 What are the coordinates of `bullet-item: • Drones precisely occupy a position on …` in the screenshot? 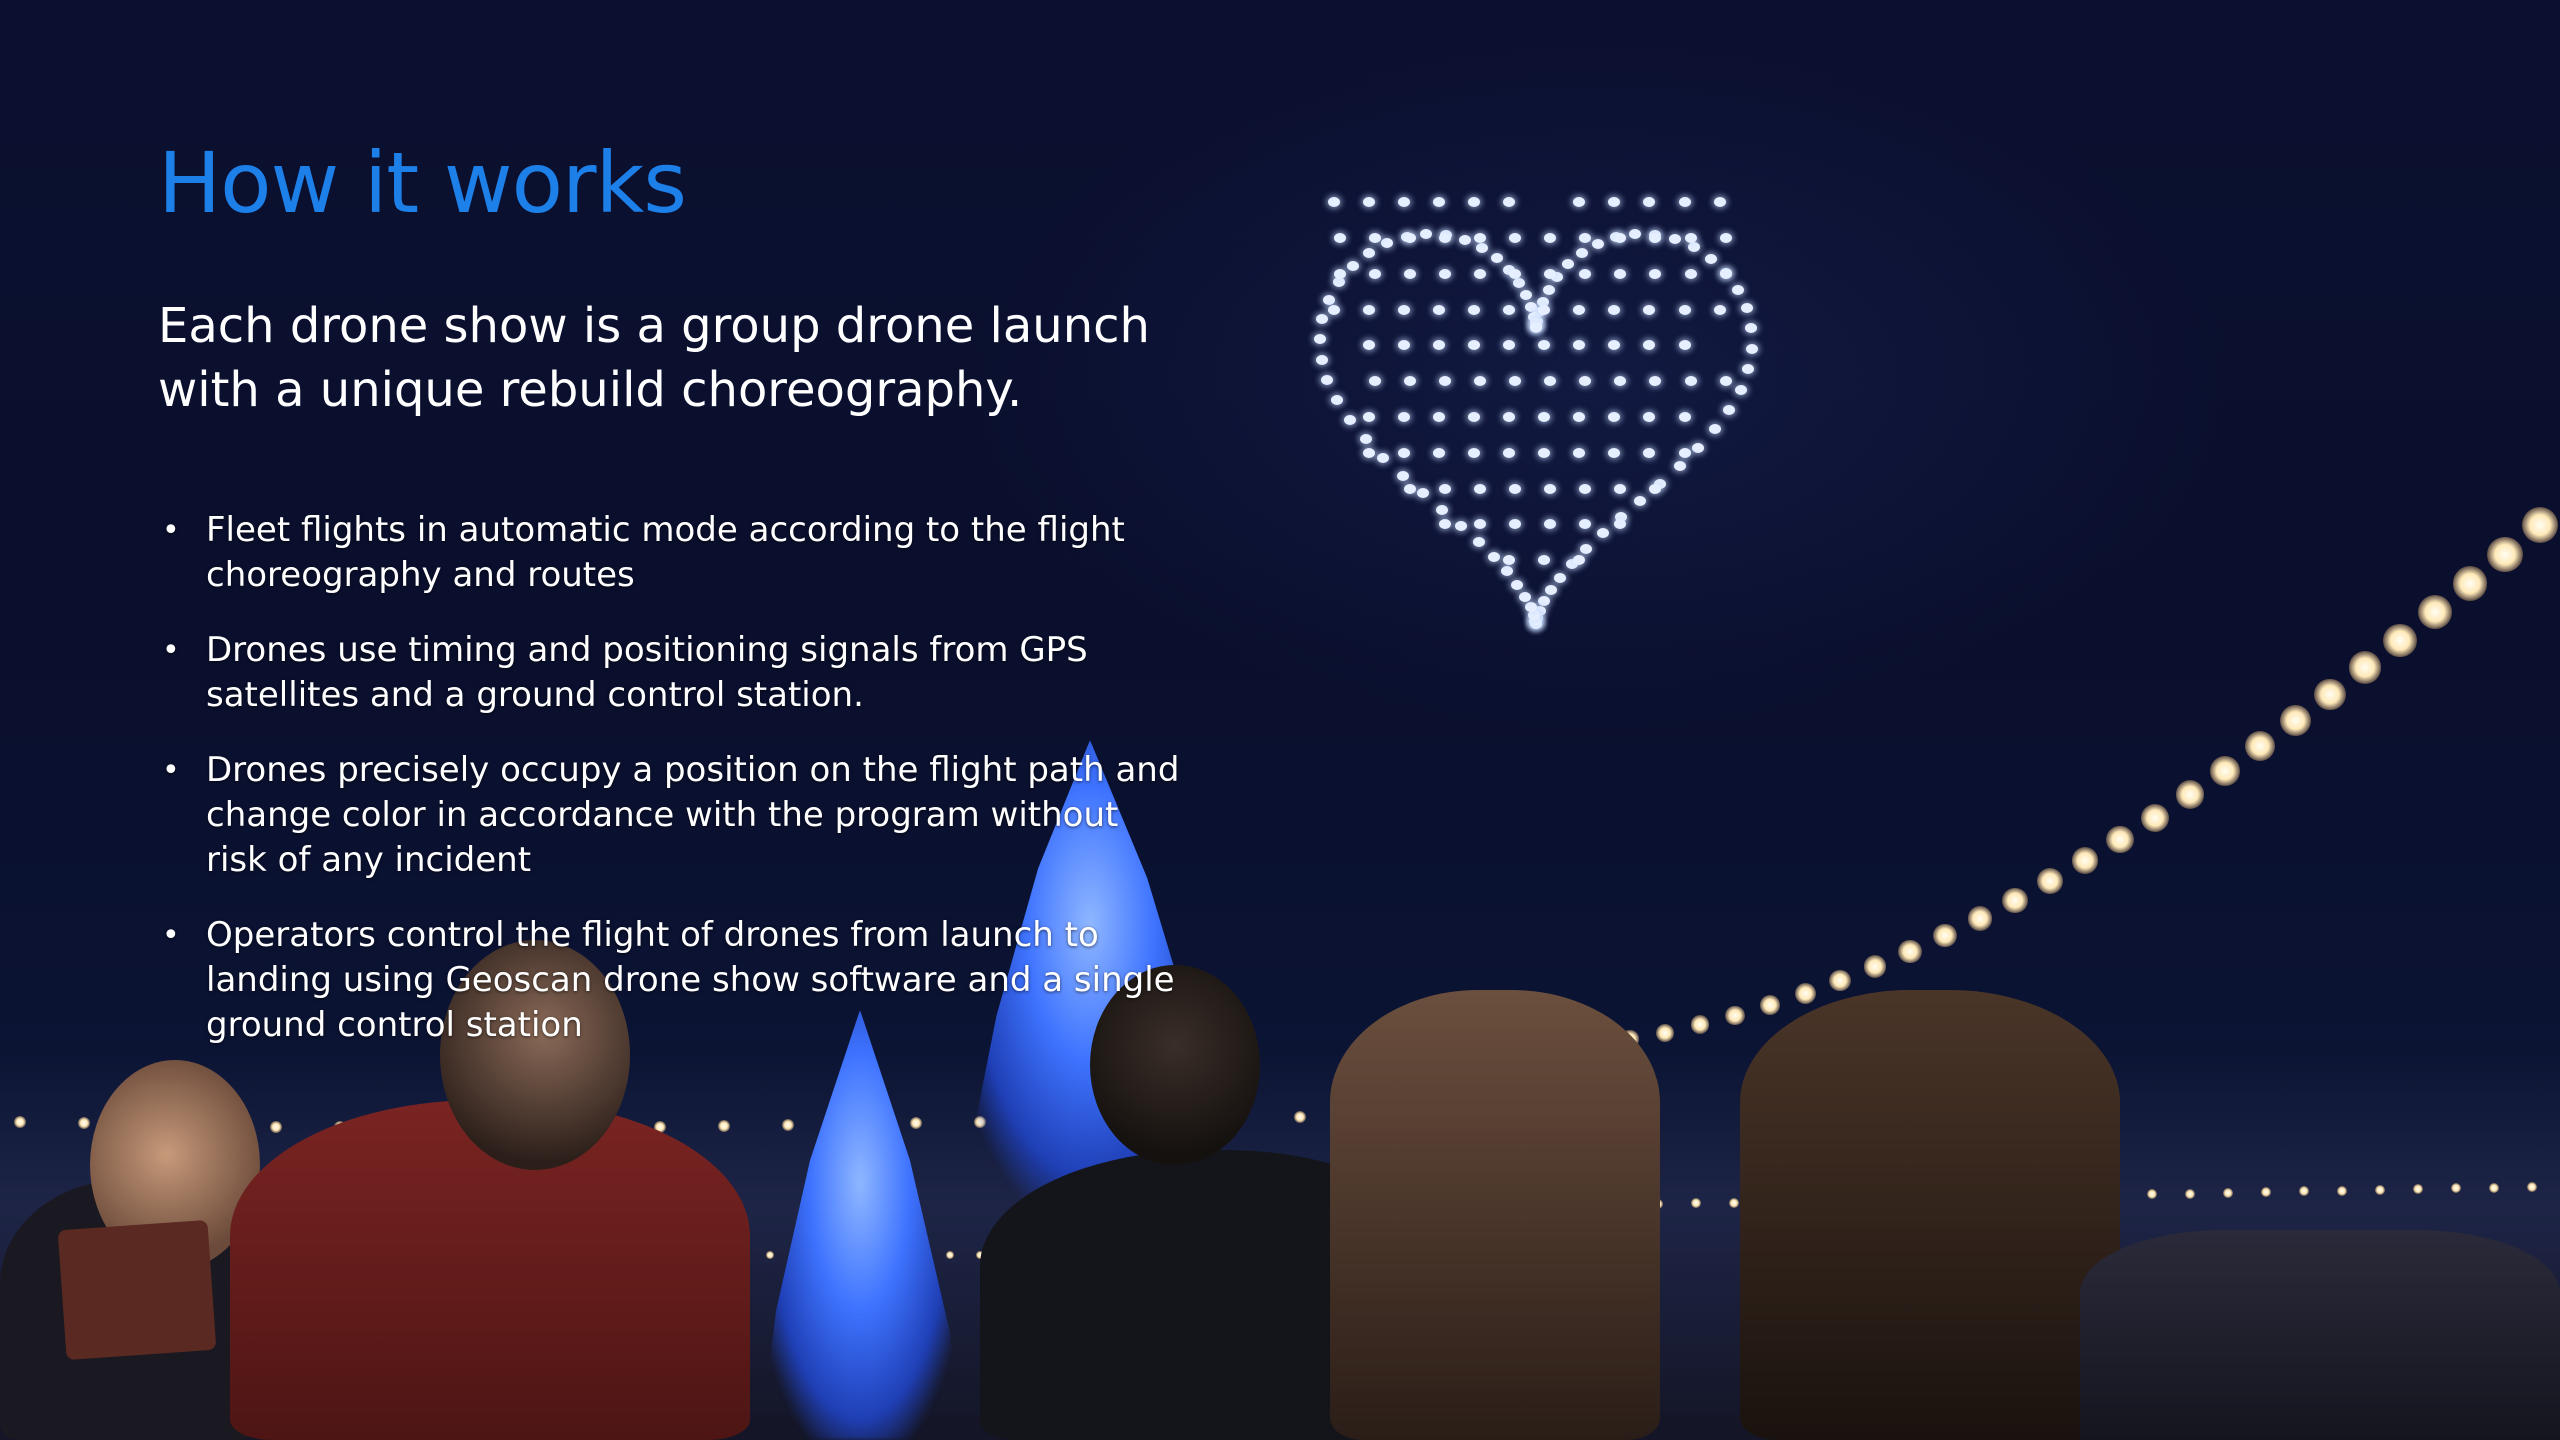 It's located at (673, 815).